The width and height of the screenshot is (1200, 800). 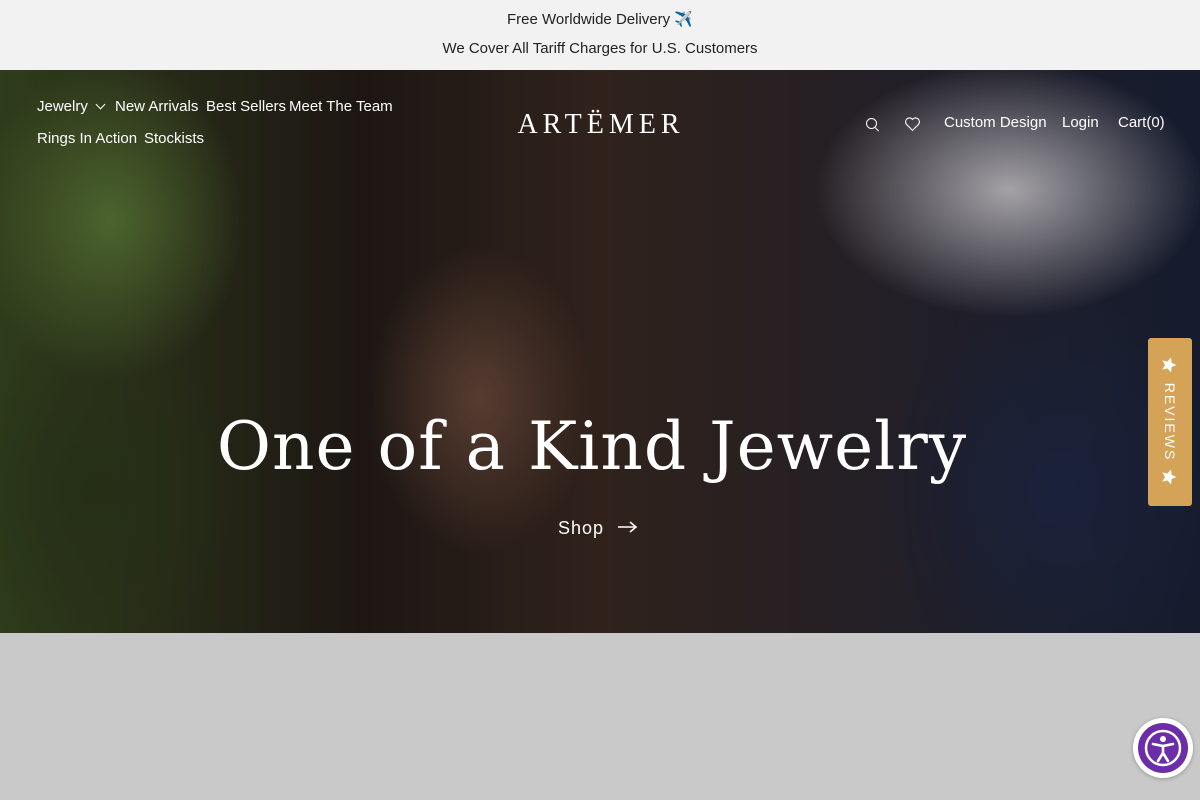 What do you see at coordinates (62, 106) in the screenshot?
I see `nav-jewelry-label: Jewelry` at bounding box center [62, 106].